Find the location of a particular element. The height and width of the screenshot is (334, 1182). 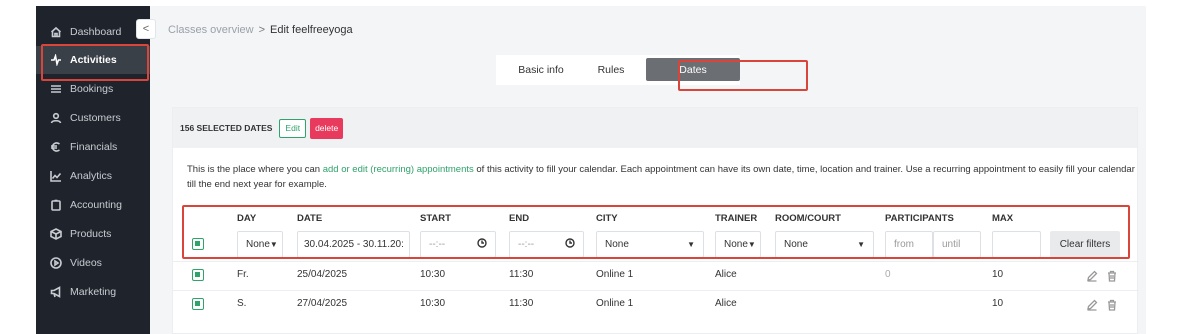

breadcrumb: Classes overview > Edit feelfreeyoga is located at coordinates (260, 30).